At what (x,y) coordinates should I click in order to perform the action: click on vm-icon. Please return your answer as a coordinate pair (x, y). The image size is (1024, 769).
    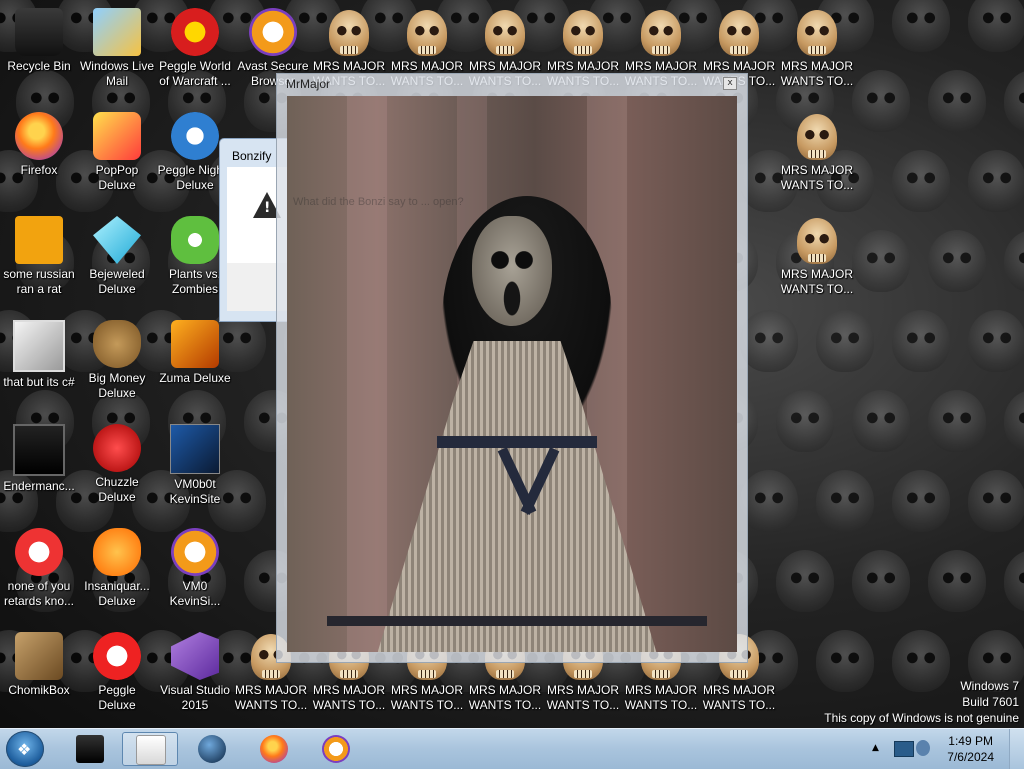
    Looking at the image, I should click on (195, 449).